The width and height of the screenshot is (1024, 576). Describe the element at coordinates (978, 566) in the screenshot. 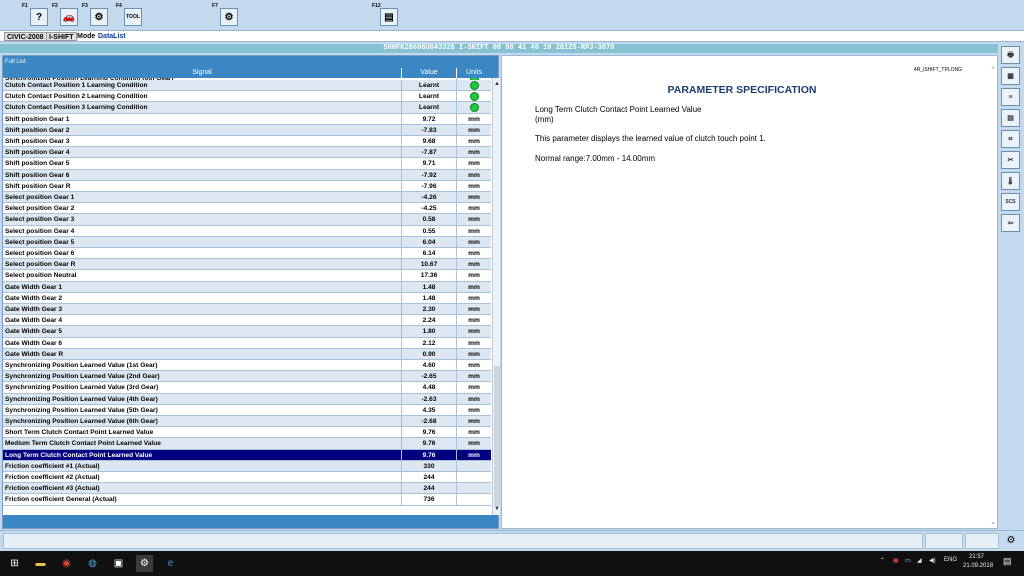

I see `clock-date: 21.09.2018` at that location.